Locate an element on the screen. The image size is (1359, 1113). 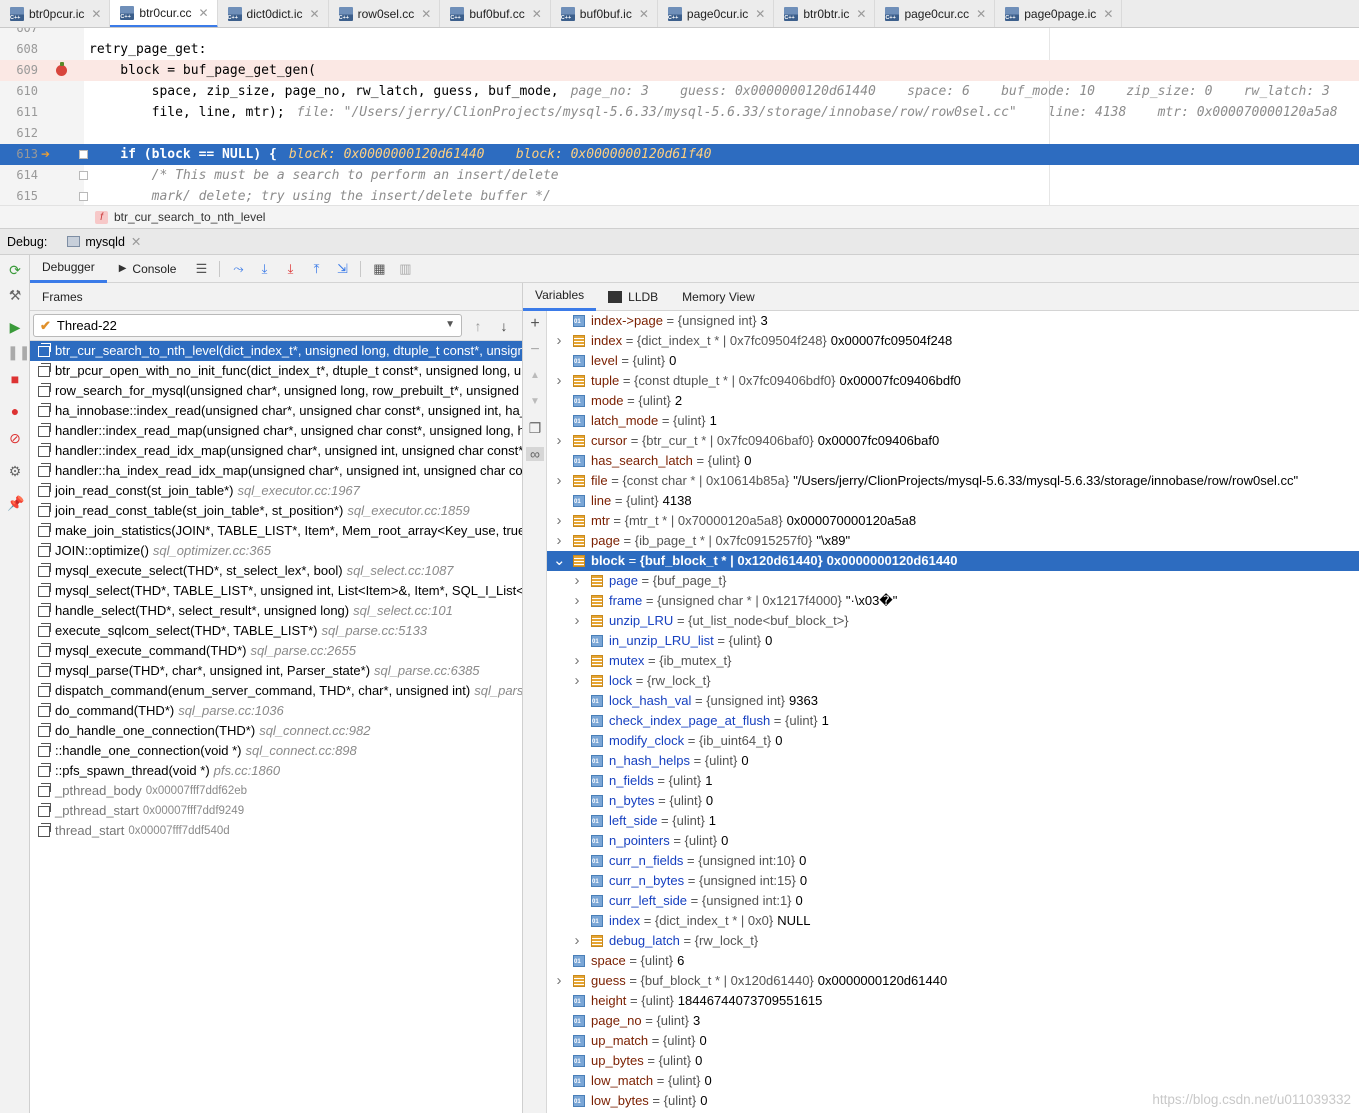
editor-tab: row0sel.cc ✕ is located at coordinates (385, 13).